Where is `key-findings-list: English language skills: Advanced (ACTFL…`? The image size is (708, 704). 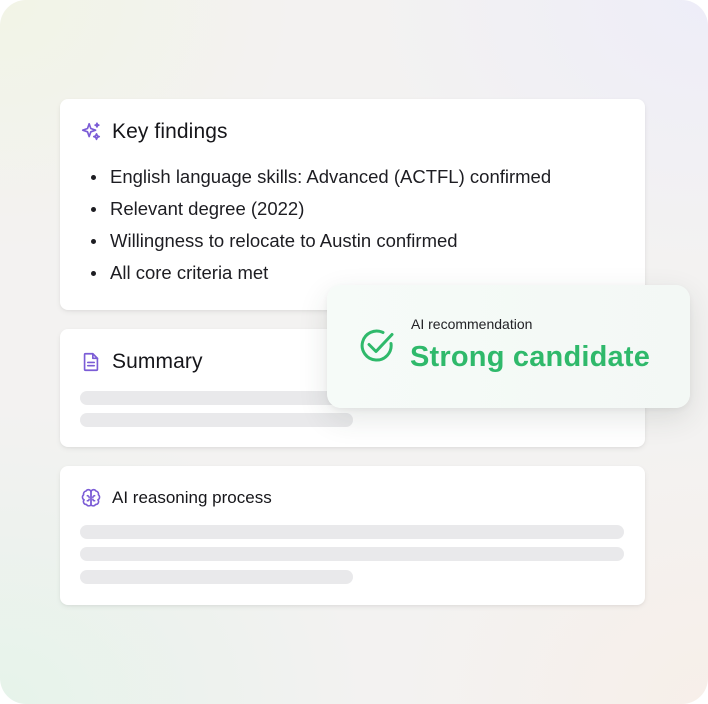
key-findings-list: English language skills: Advanced (ACTFL… is located at coordinates (320, 225).